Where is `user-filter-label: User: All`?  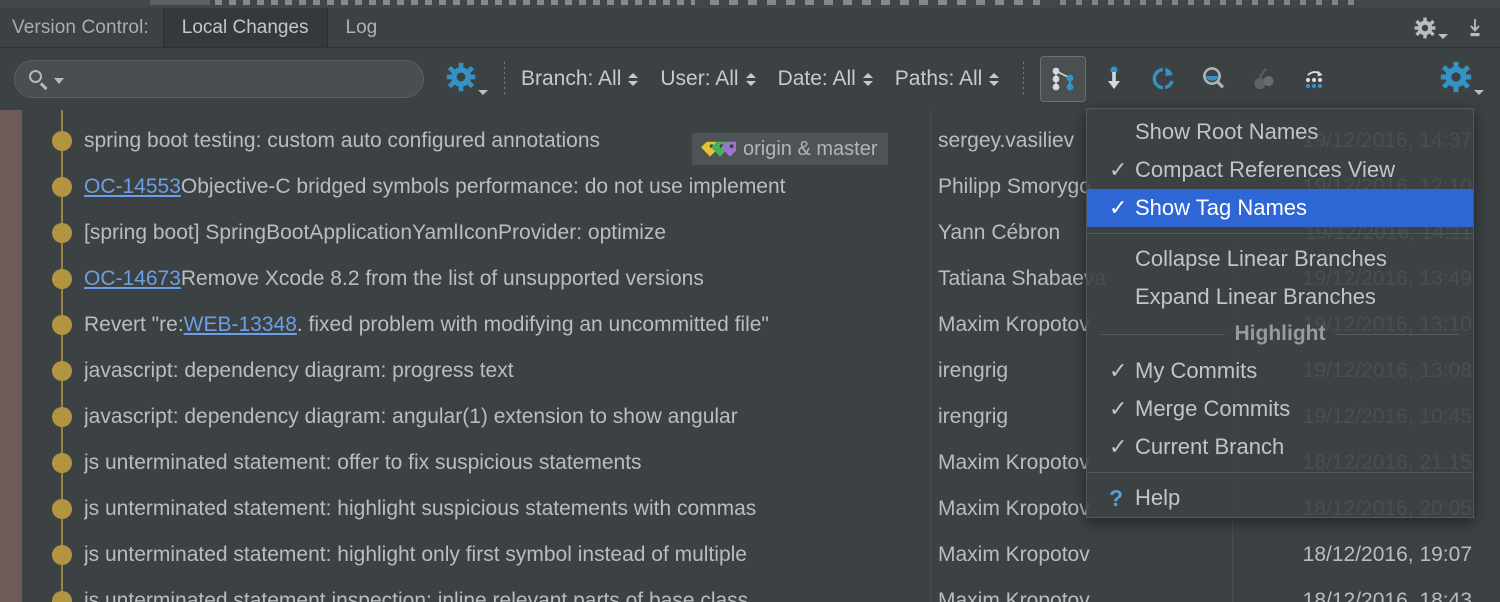
user-filter-label: User: All is located at coordinates (699, 78).